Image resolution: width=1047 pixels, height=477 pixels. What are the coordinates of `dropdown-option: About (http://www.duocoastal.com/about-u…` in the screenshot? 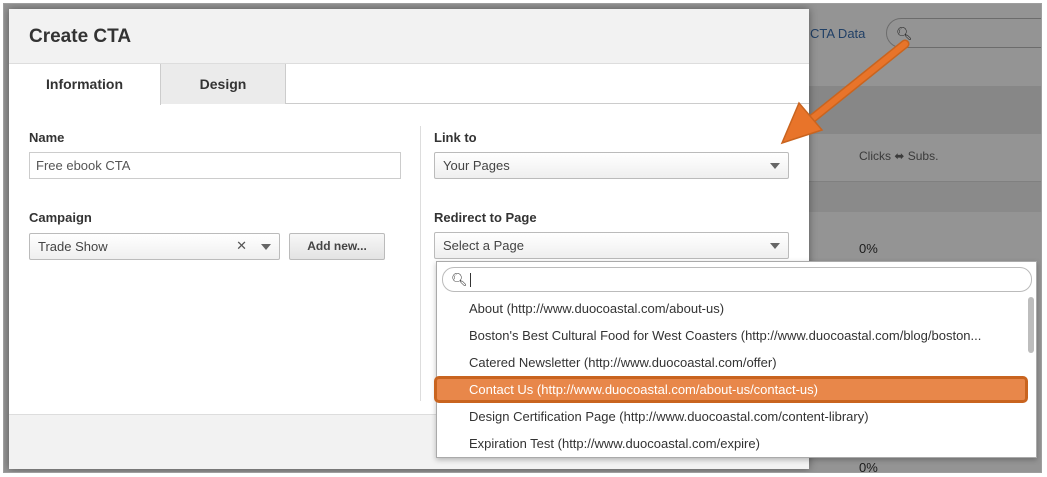 It's located at (731, 308).